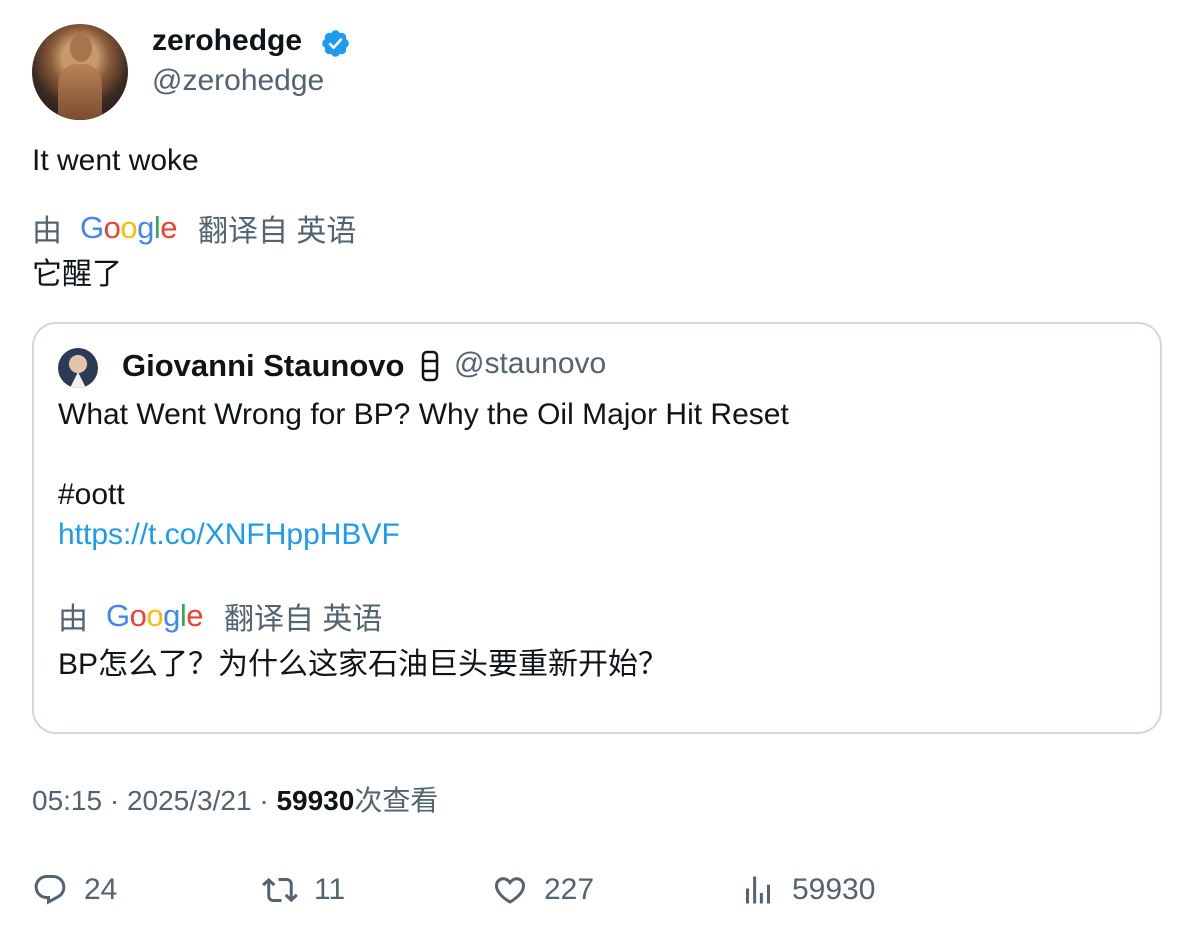 The height and width of the screenshot is (936, 1196). I want to click on avatar-torso, so click(80, 92).